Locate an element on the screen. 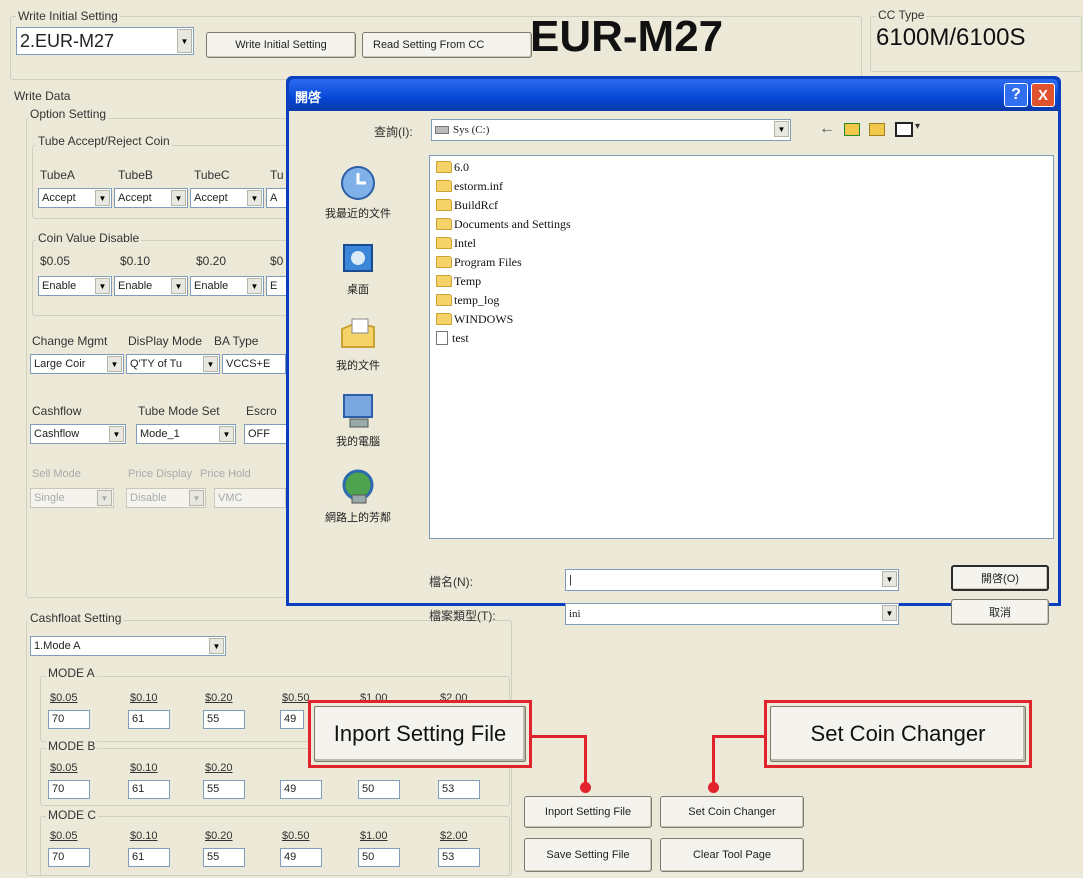 The height and width of the screenshot is (878, 1083). escrow-select: OFF is located at coordinates (266, 434).